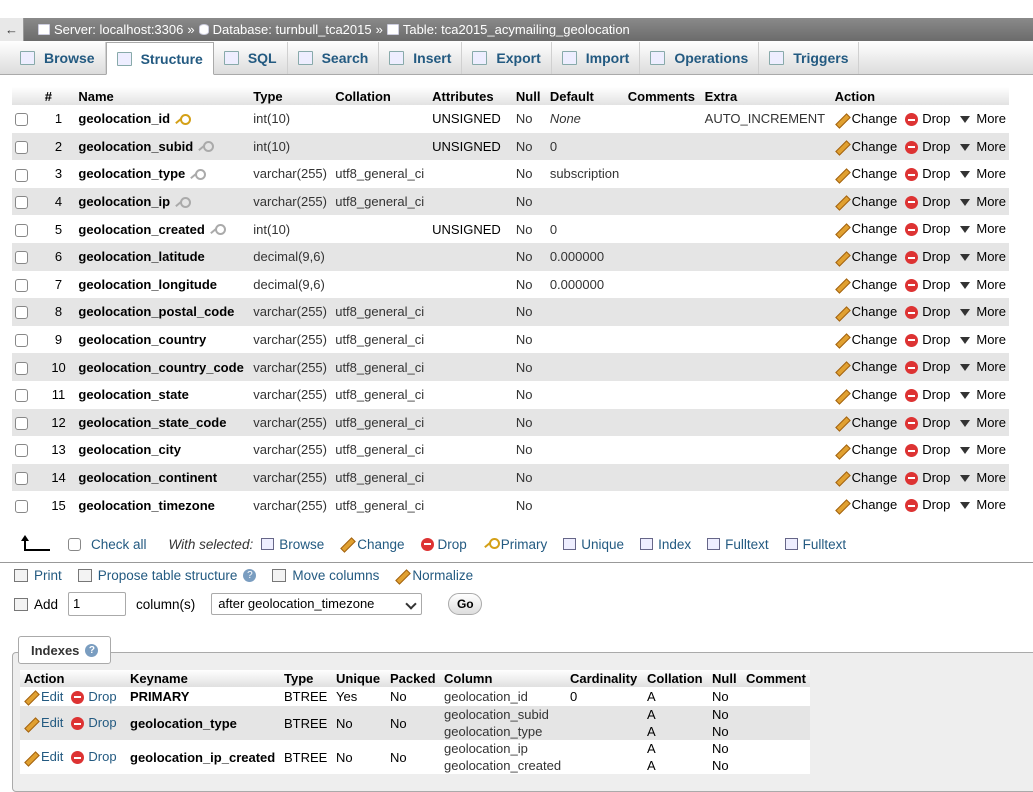 Image resolution: width=1033 pixels, height=792 pixels. What do you see at coordinates (167, 575) in the screenshot?
I see `propose-structure-link: Propose table structure ?` at bounding box center [167, 575].